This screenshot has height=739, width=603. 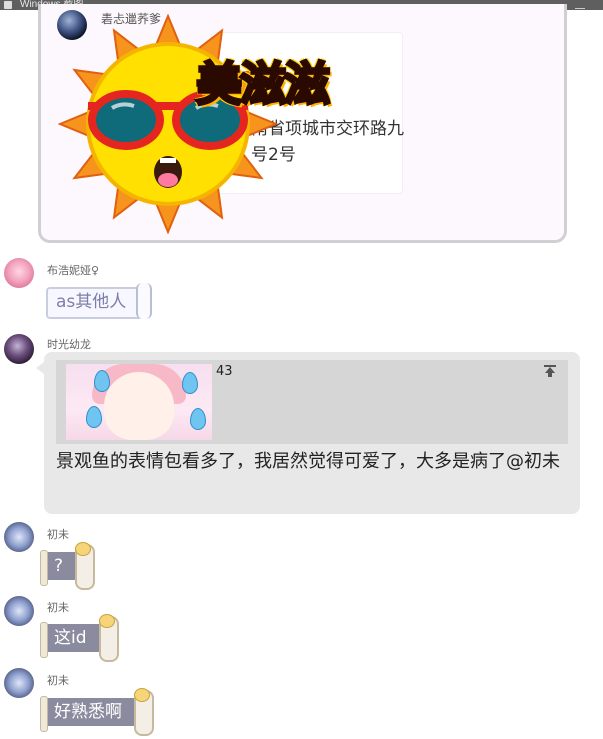 I want to click on message-bubble: ?, so click(x=68, y=566).